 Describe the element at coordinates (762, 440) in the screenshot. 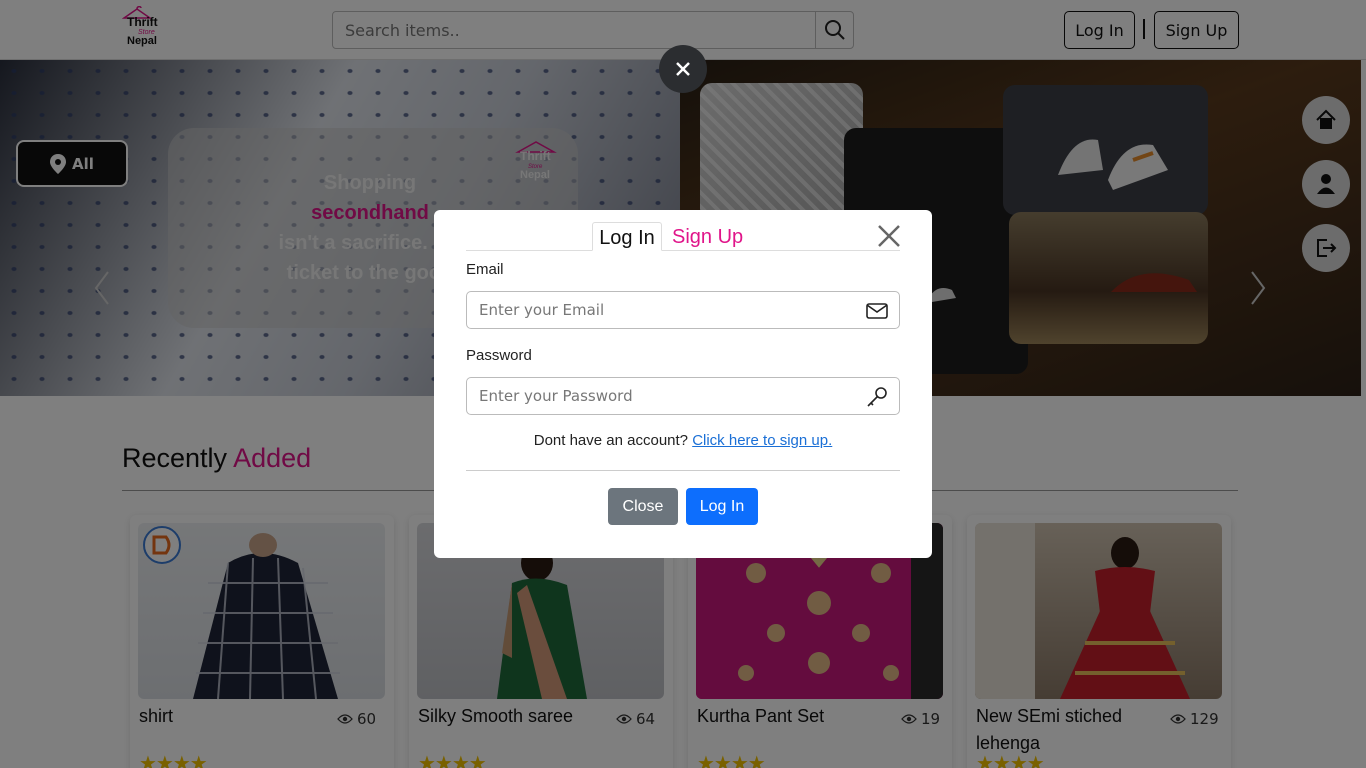

I see `signup-link: Click here to sign up.` at that location.